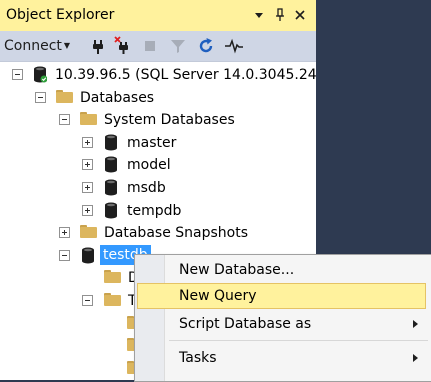  I want to click on object-explorer-toolbar: Connect ▼, so click(158, 46).